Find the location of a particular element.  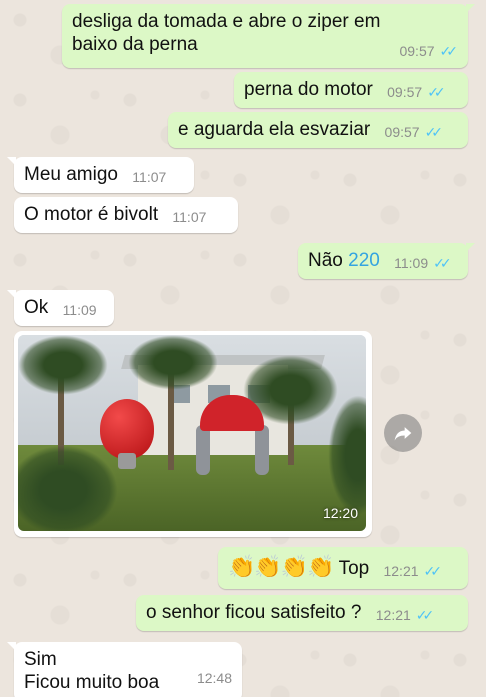

message-meta: 11:09 is located at coordinates (80, 310).